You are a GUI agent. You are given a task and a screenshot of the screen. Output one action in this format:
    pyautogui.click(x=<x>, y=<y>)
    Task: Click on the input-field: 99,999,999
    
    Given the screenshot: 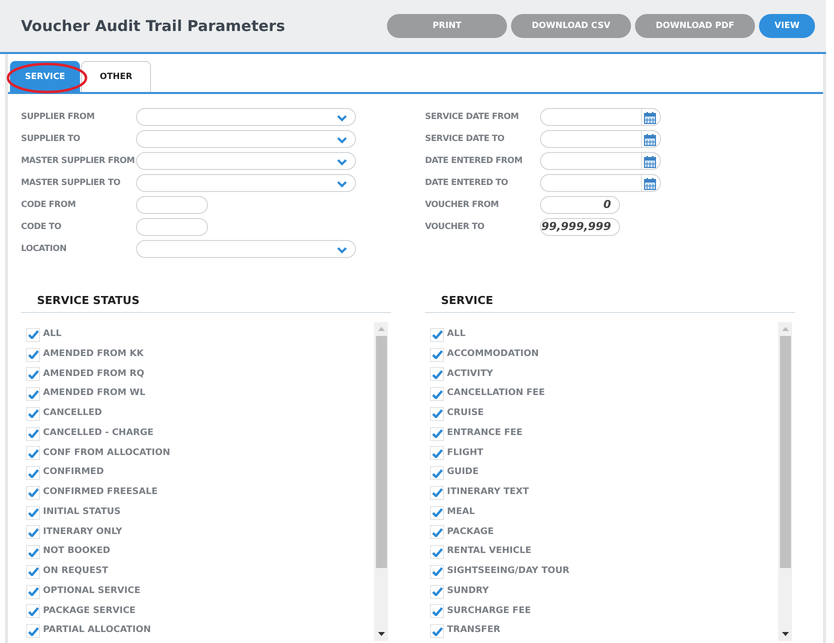 What is the action you would take?
    pyautogui.click(x=580, y=227)
    